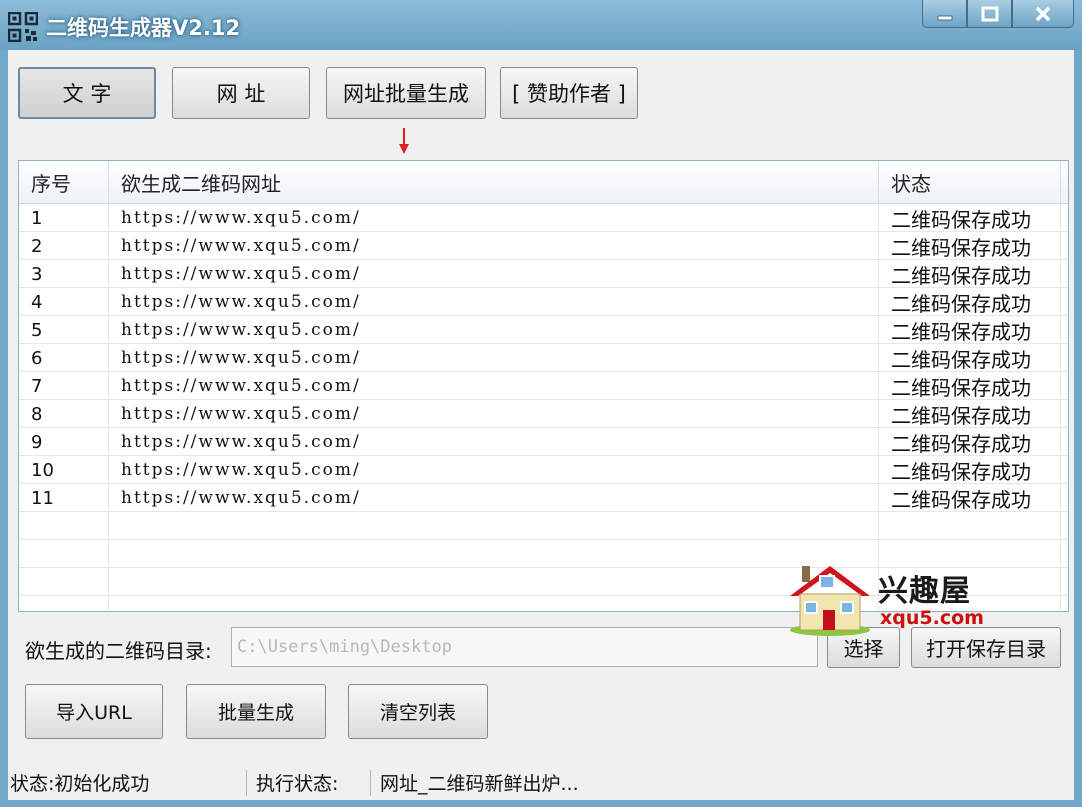  I want to click on table-row: 8 https://www.xqu5.com/二维码保存成功, so click(543, 414).